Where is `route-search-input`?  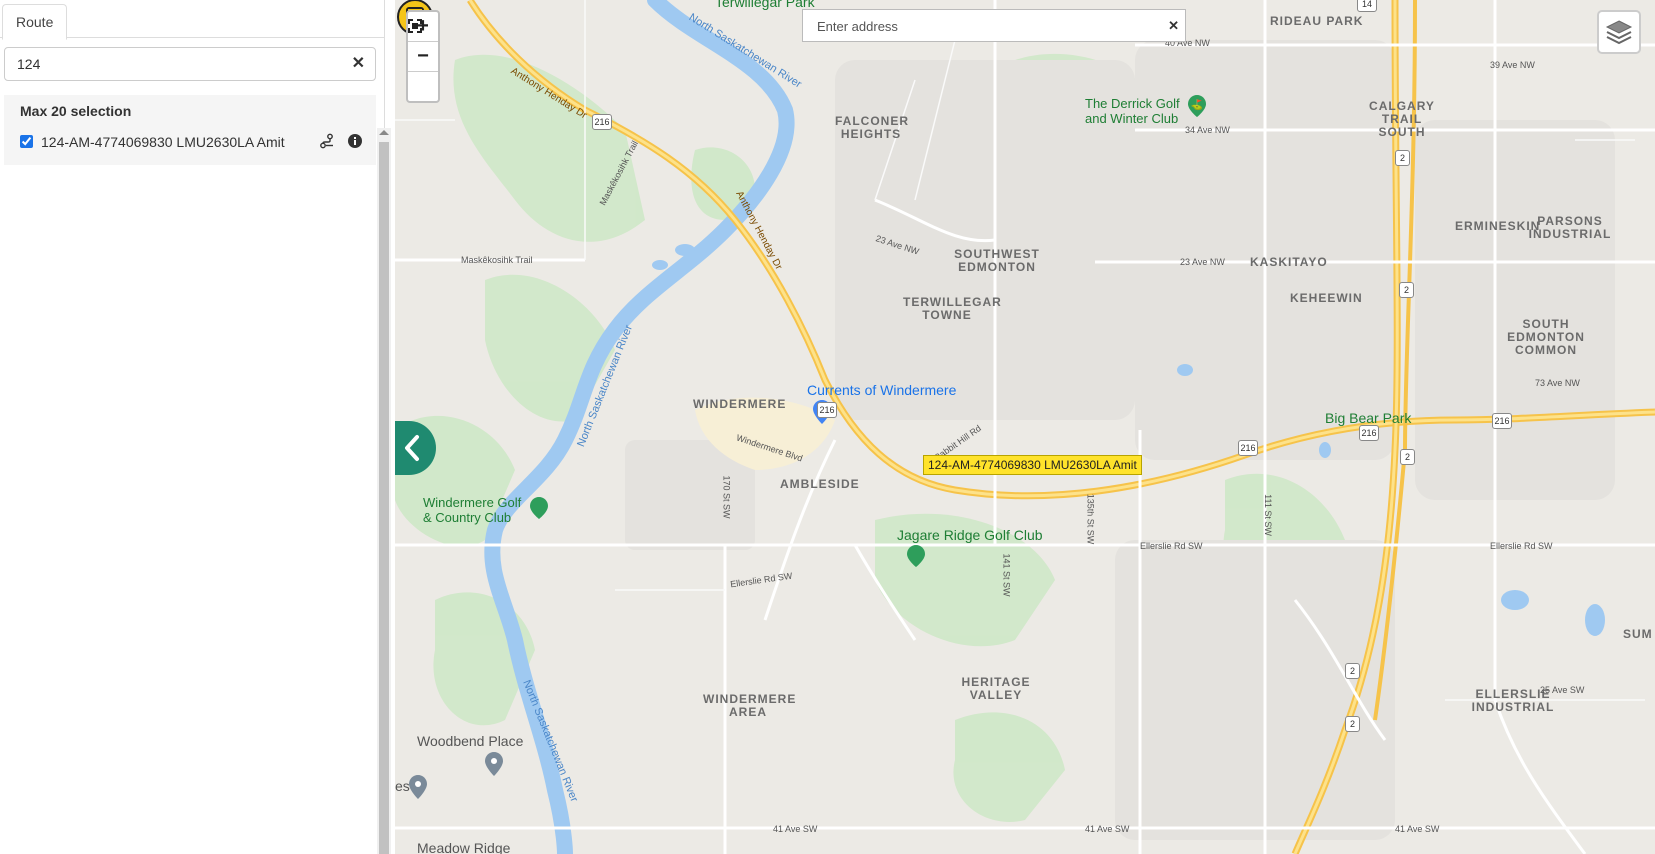
route-search-input is located at coordinates (177, 64).